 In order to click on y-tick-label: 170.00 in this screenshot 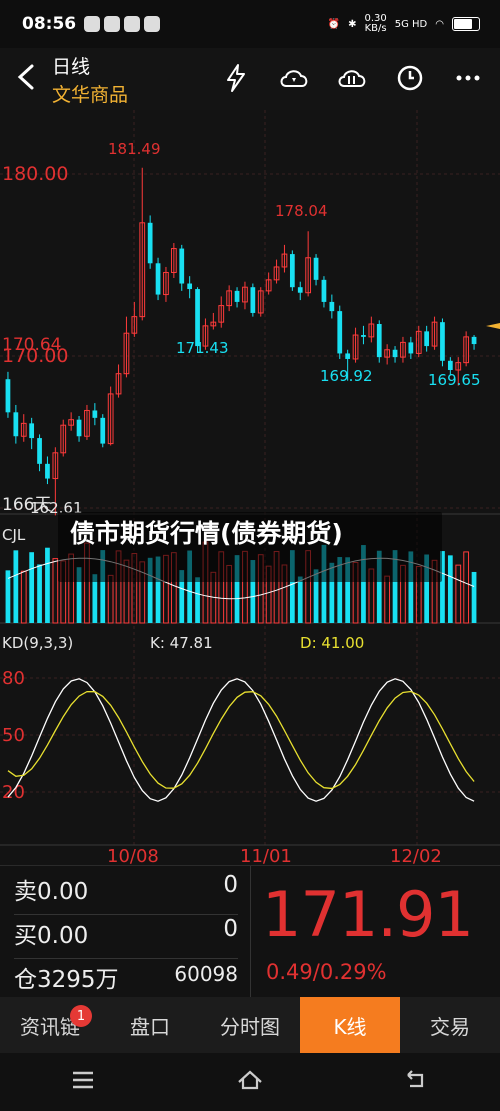, I will do `click(35, 356)`.